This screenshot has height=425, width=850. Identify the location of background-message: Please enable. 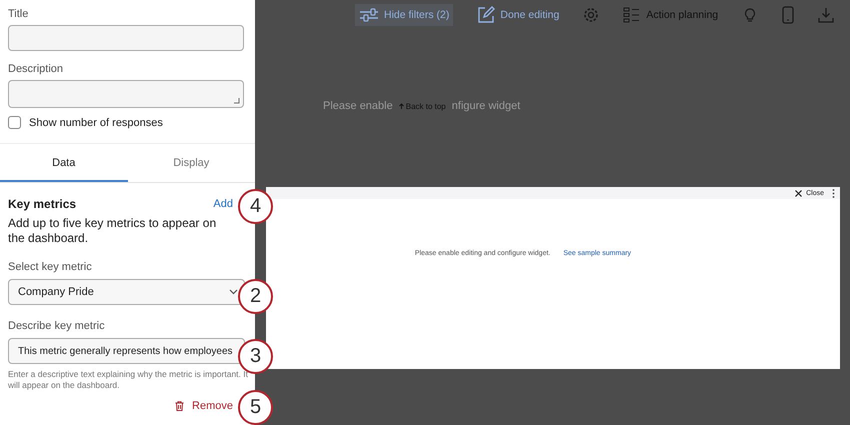
(358, 106).